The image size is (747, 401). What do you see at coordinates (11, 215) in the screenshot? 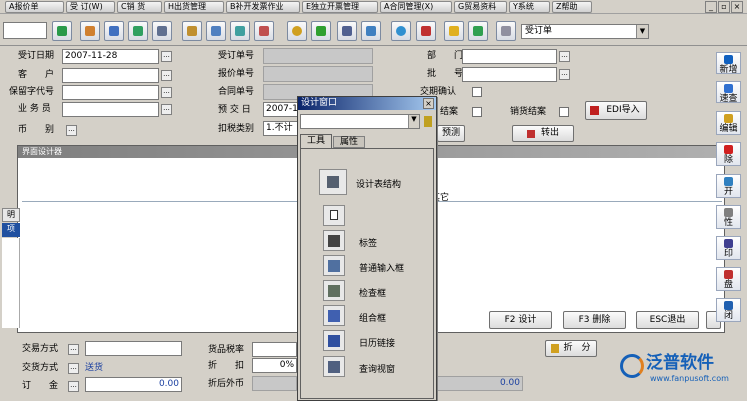
I see `detail-tab: 明` at bounding box center [11, 215].